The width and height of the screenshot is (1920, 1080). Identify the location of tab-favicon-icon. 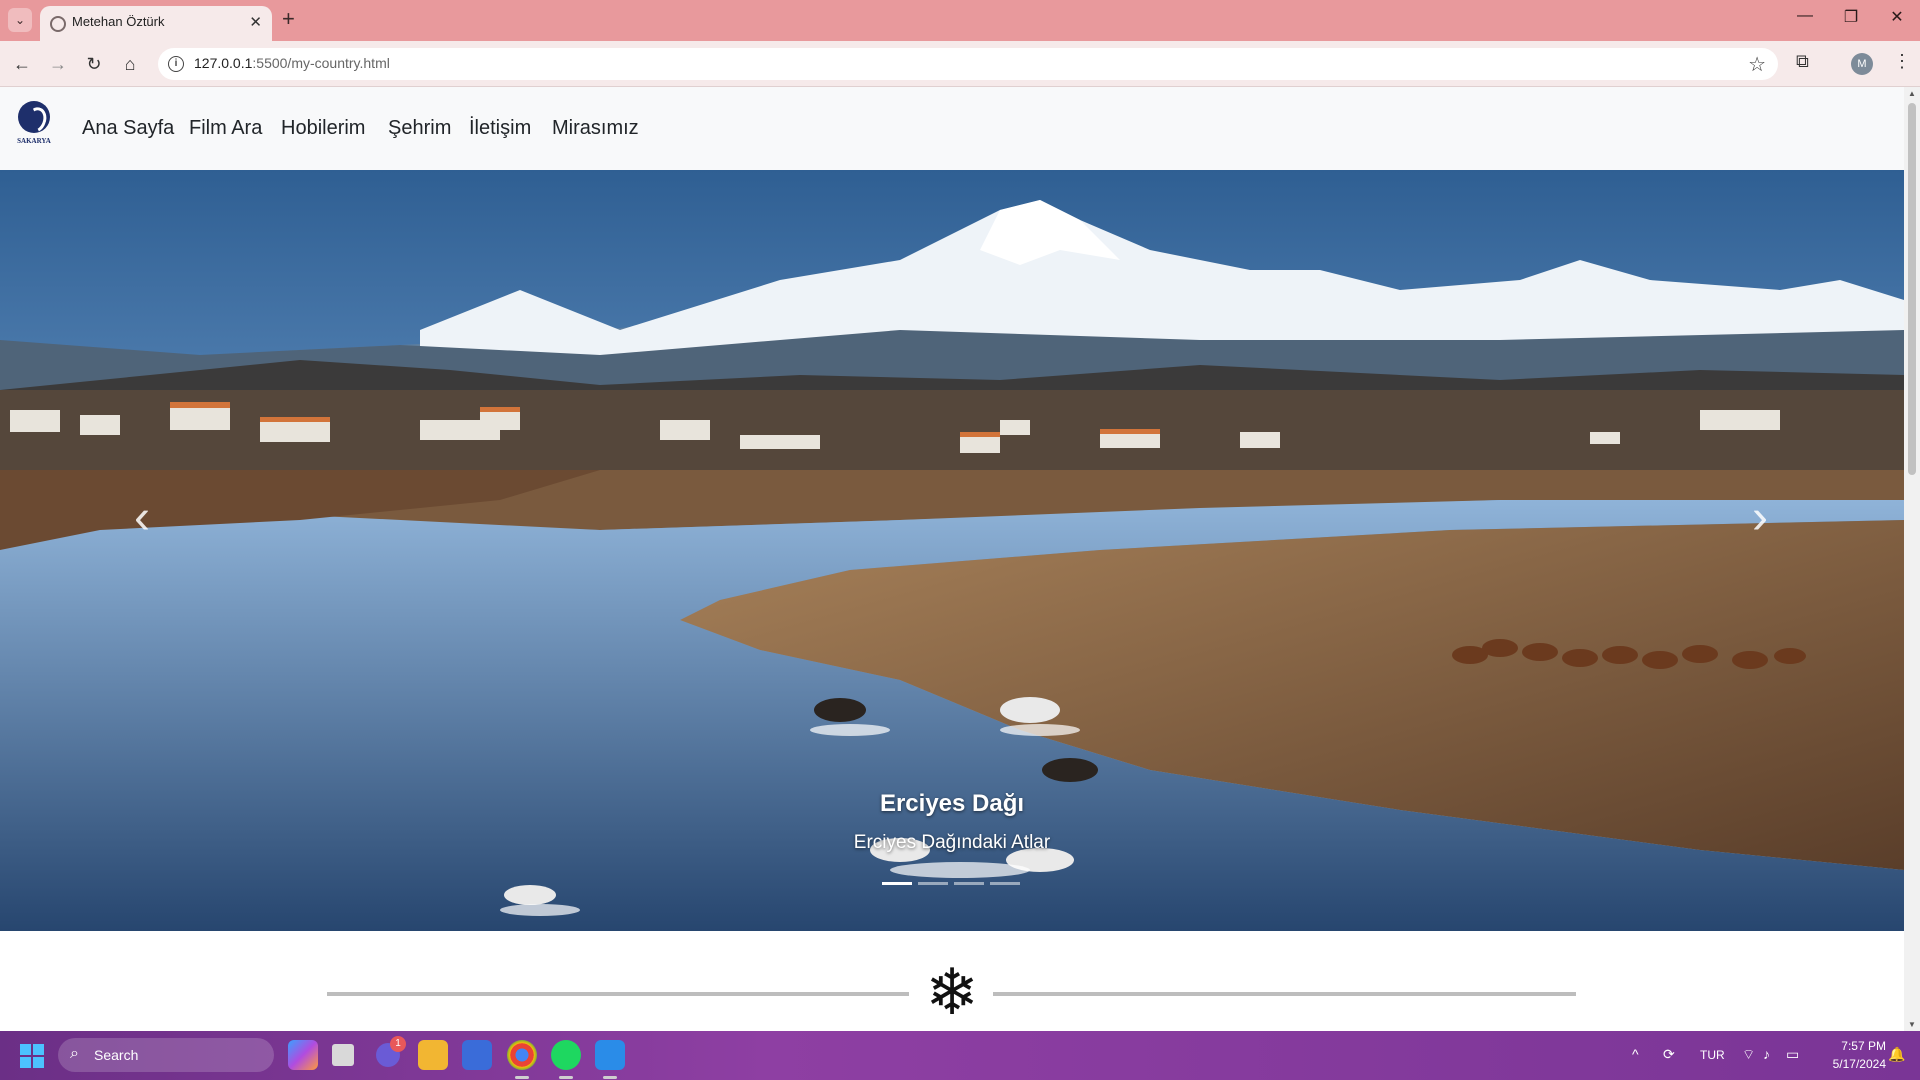
(58, 24).